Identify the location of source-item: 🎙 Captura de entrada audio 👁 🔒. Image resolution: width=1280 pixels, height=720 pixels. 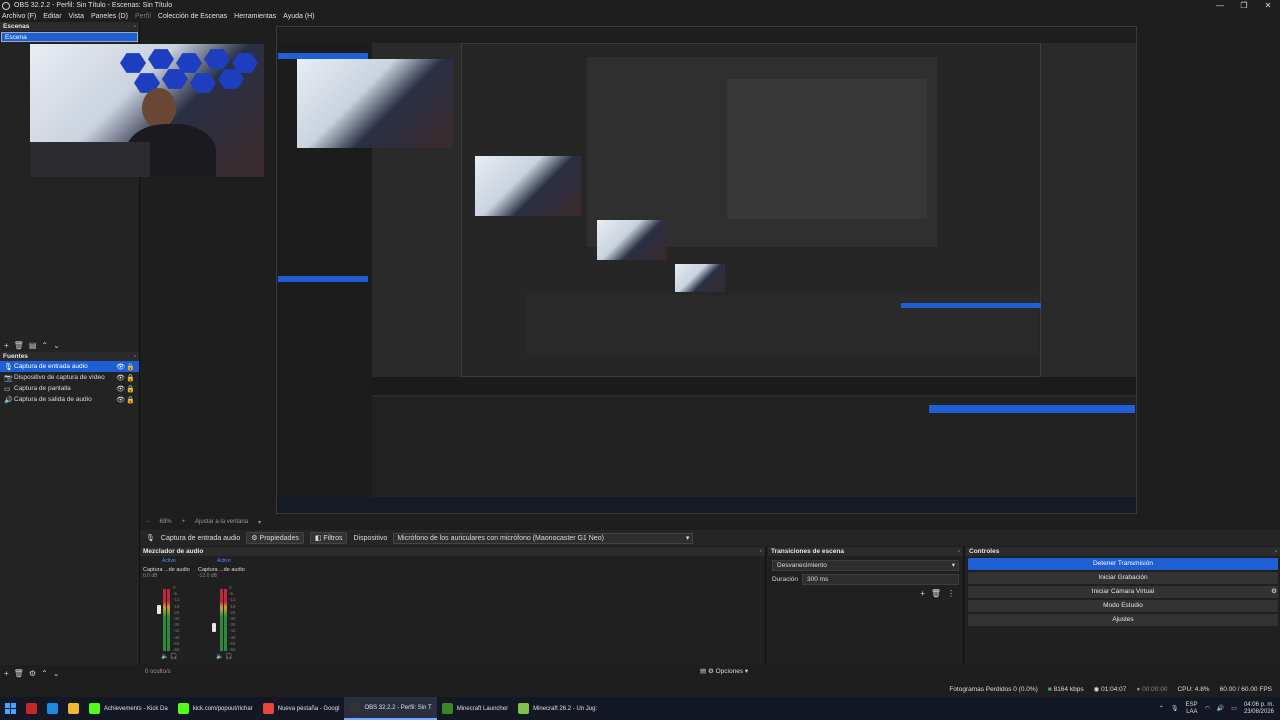
(69, 366).